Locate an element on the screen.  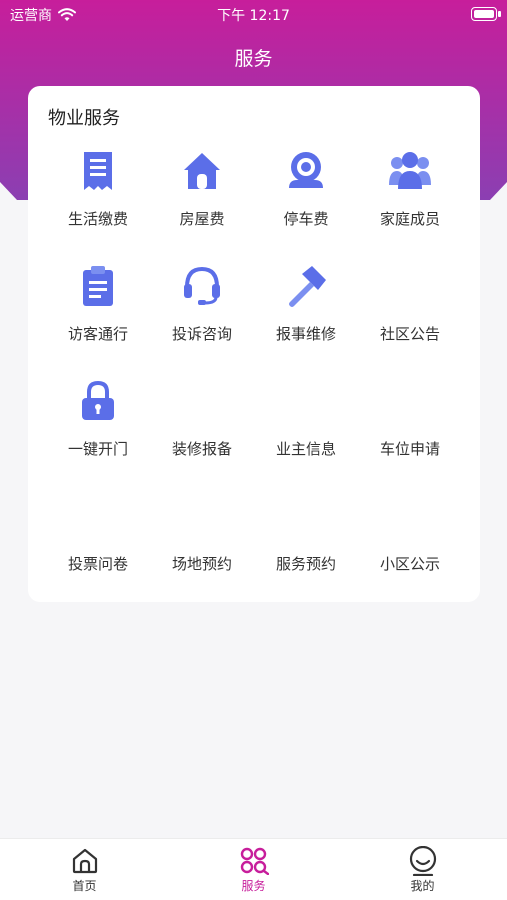
service-label: 服务预约 is located at coordinates (305, 564).